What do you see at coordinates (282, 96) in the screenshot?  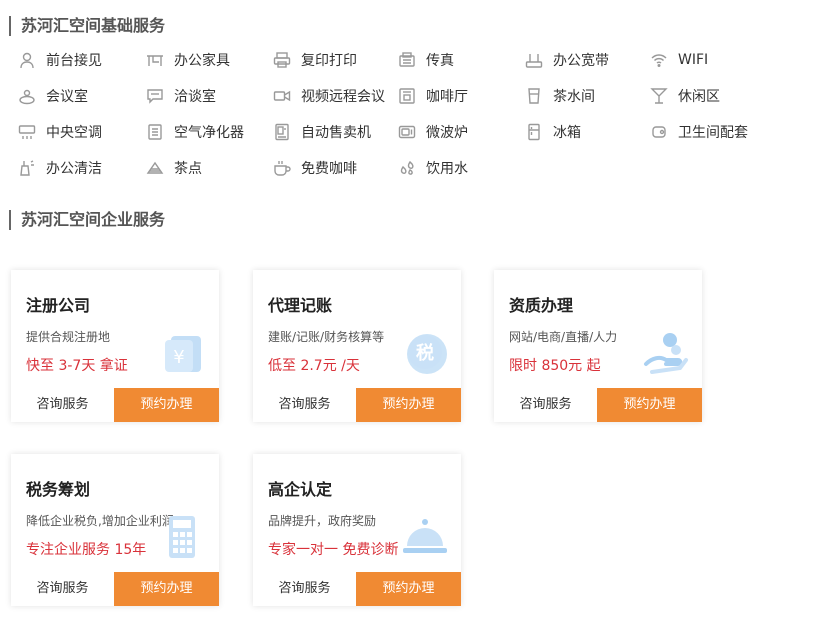 I see `video-camera-icon` at bounding box center [282, 96].